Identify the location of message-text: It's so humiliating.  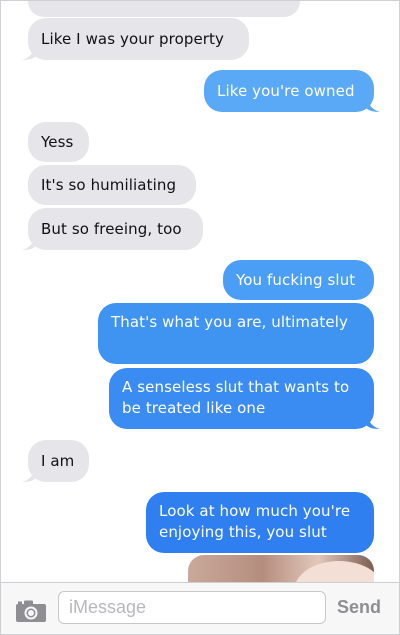
(109, 184).